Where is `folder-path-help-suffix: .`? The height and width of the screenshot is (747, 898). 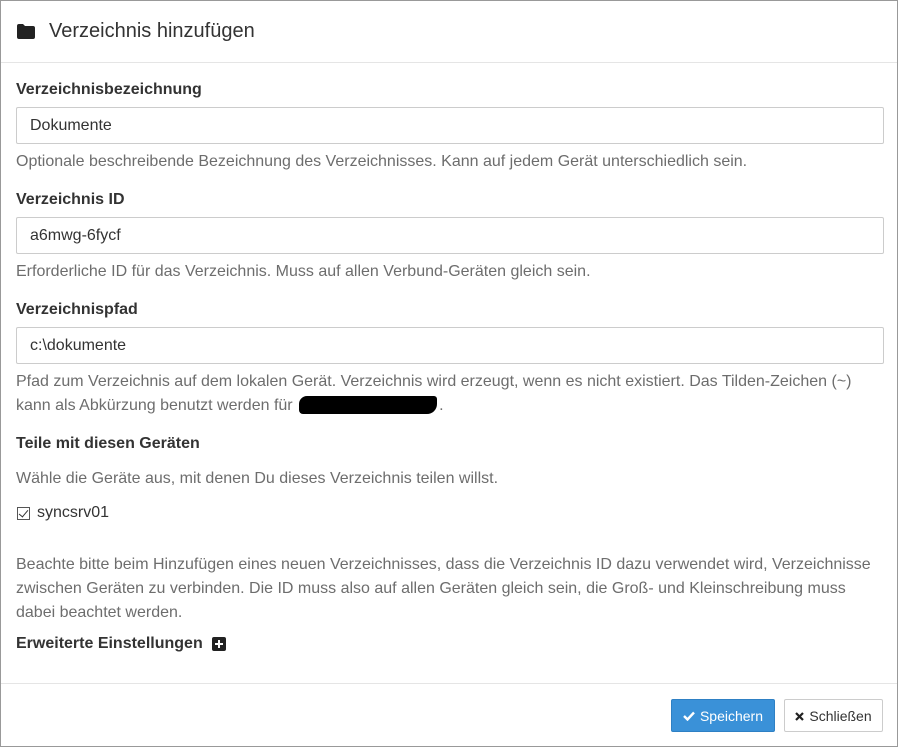 folder-path-help-suffix: . is located at coordinates (441, 405).